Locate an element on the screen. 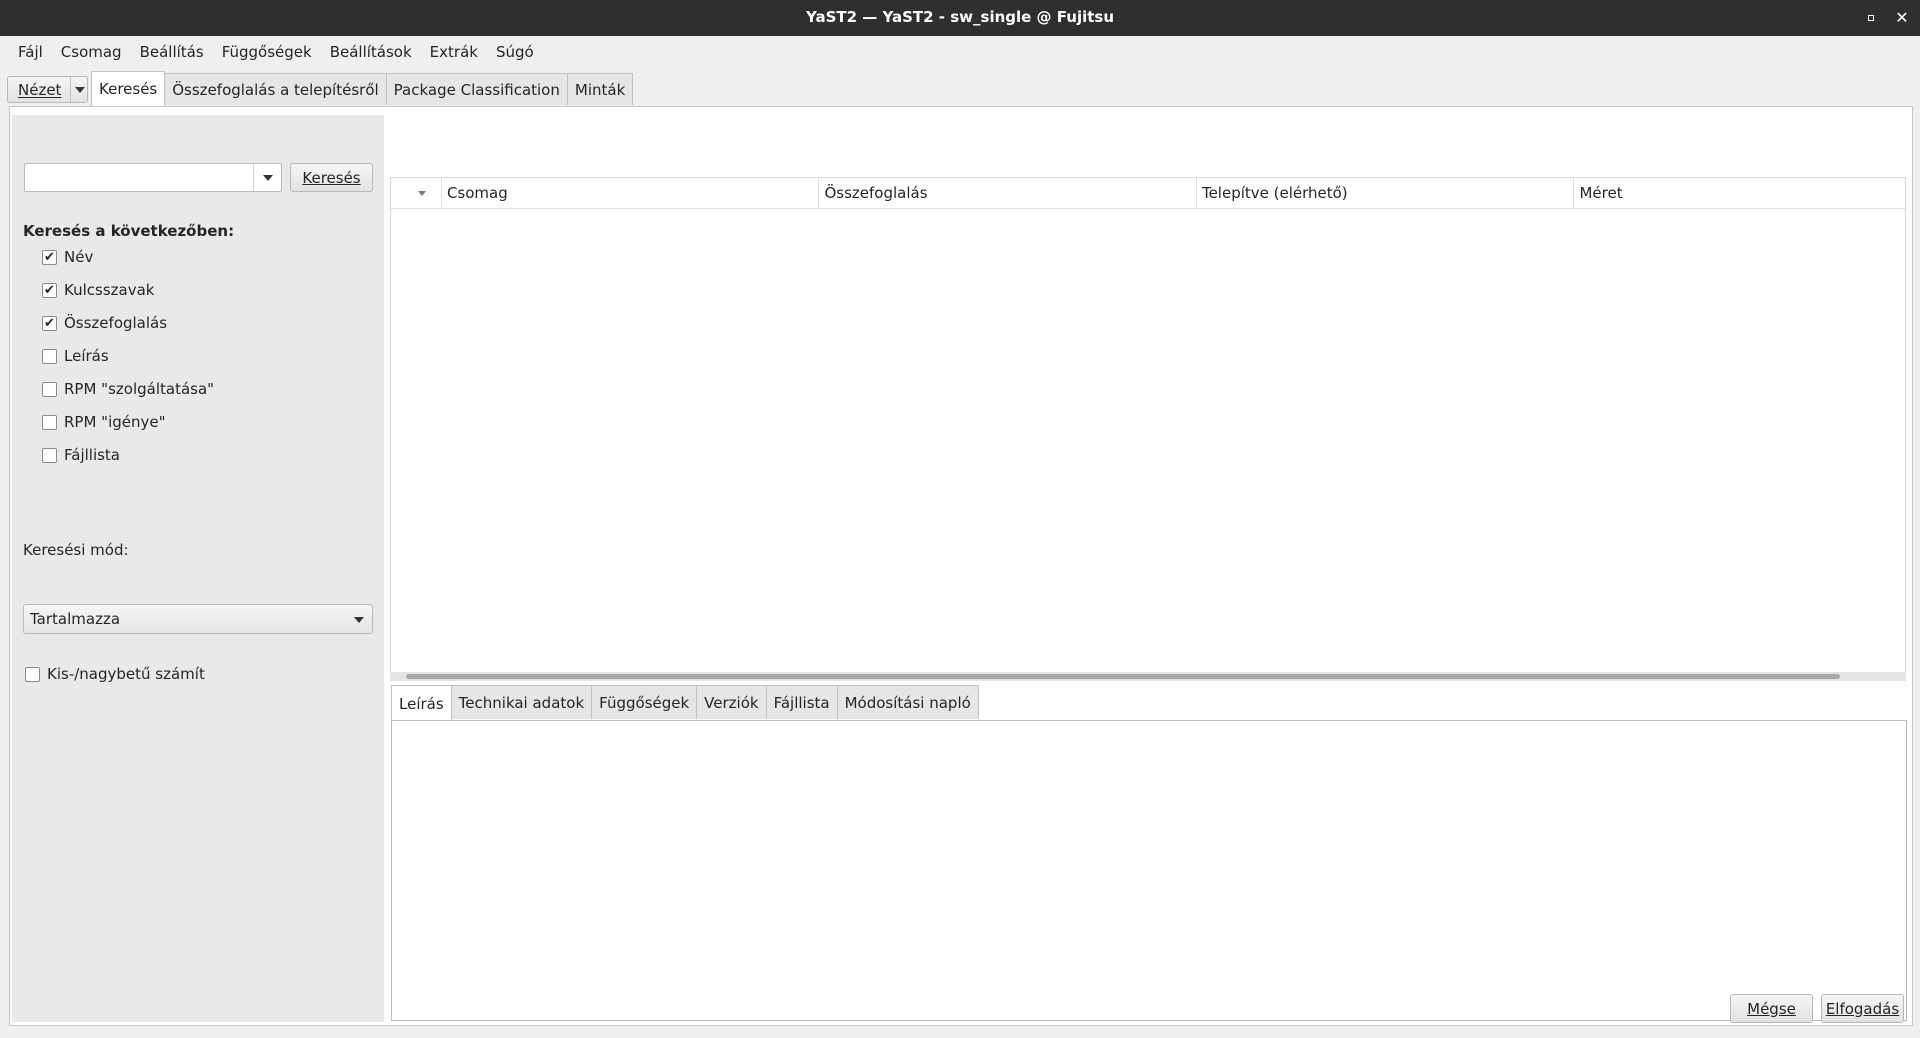 This screenshot has width=1920, height=1038. tab-description: Leírás is located at coordinates (421, 703).